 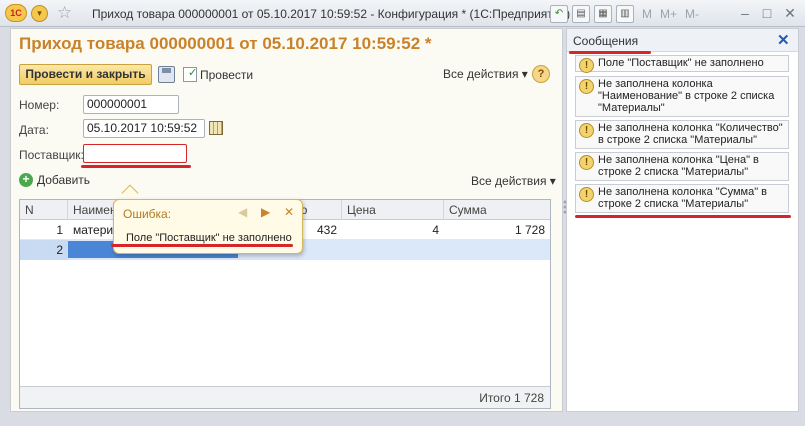 What do you see at coordinates (44, 250) in the screenshot?
I see `cell-n: 2` at bounding box center [44, 250].